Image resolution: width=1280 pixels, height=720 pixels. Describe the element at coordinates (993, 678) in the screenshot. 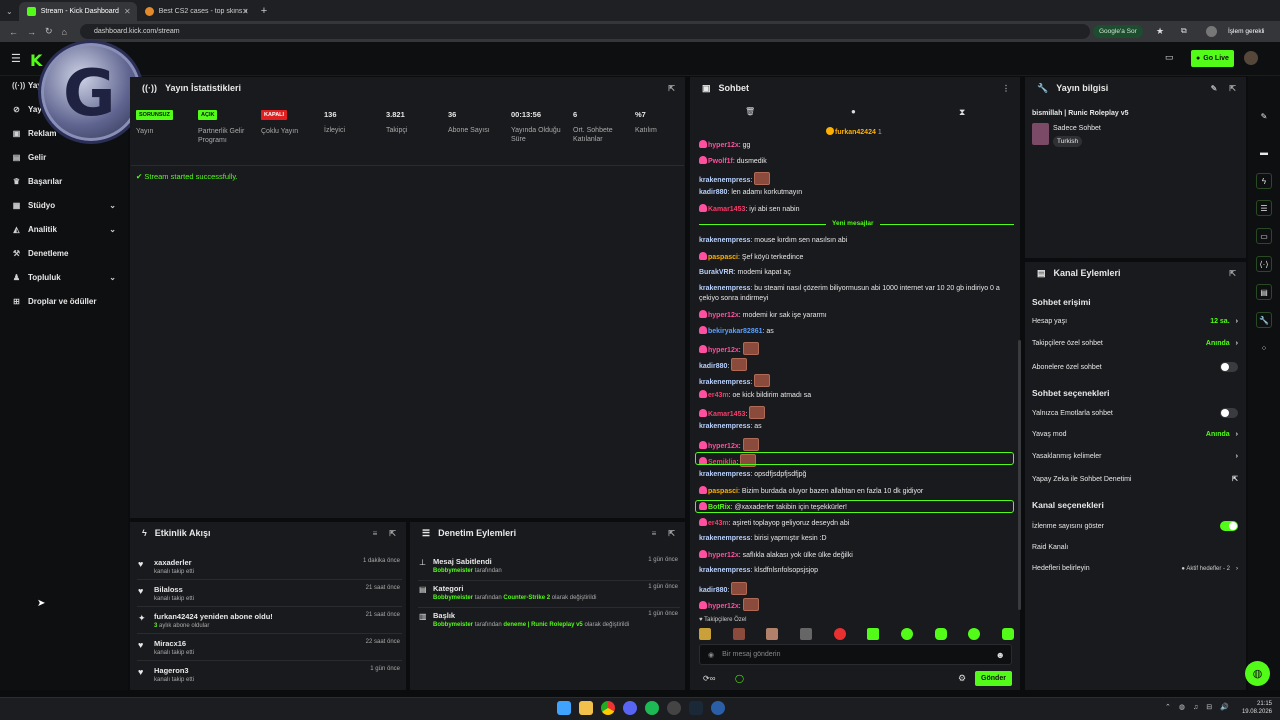

I see `send-button: Gönder` at that location.